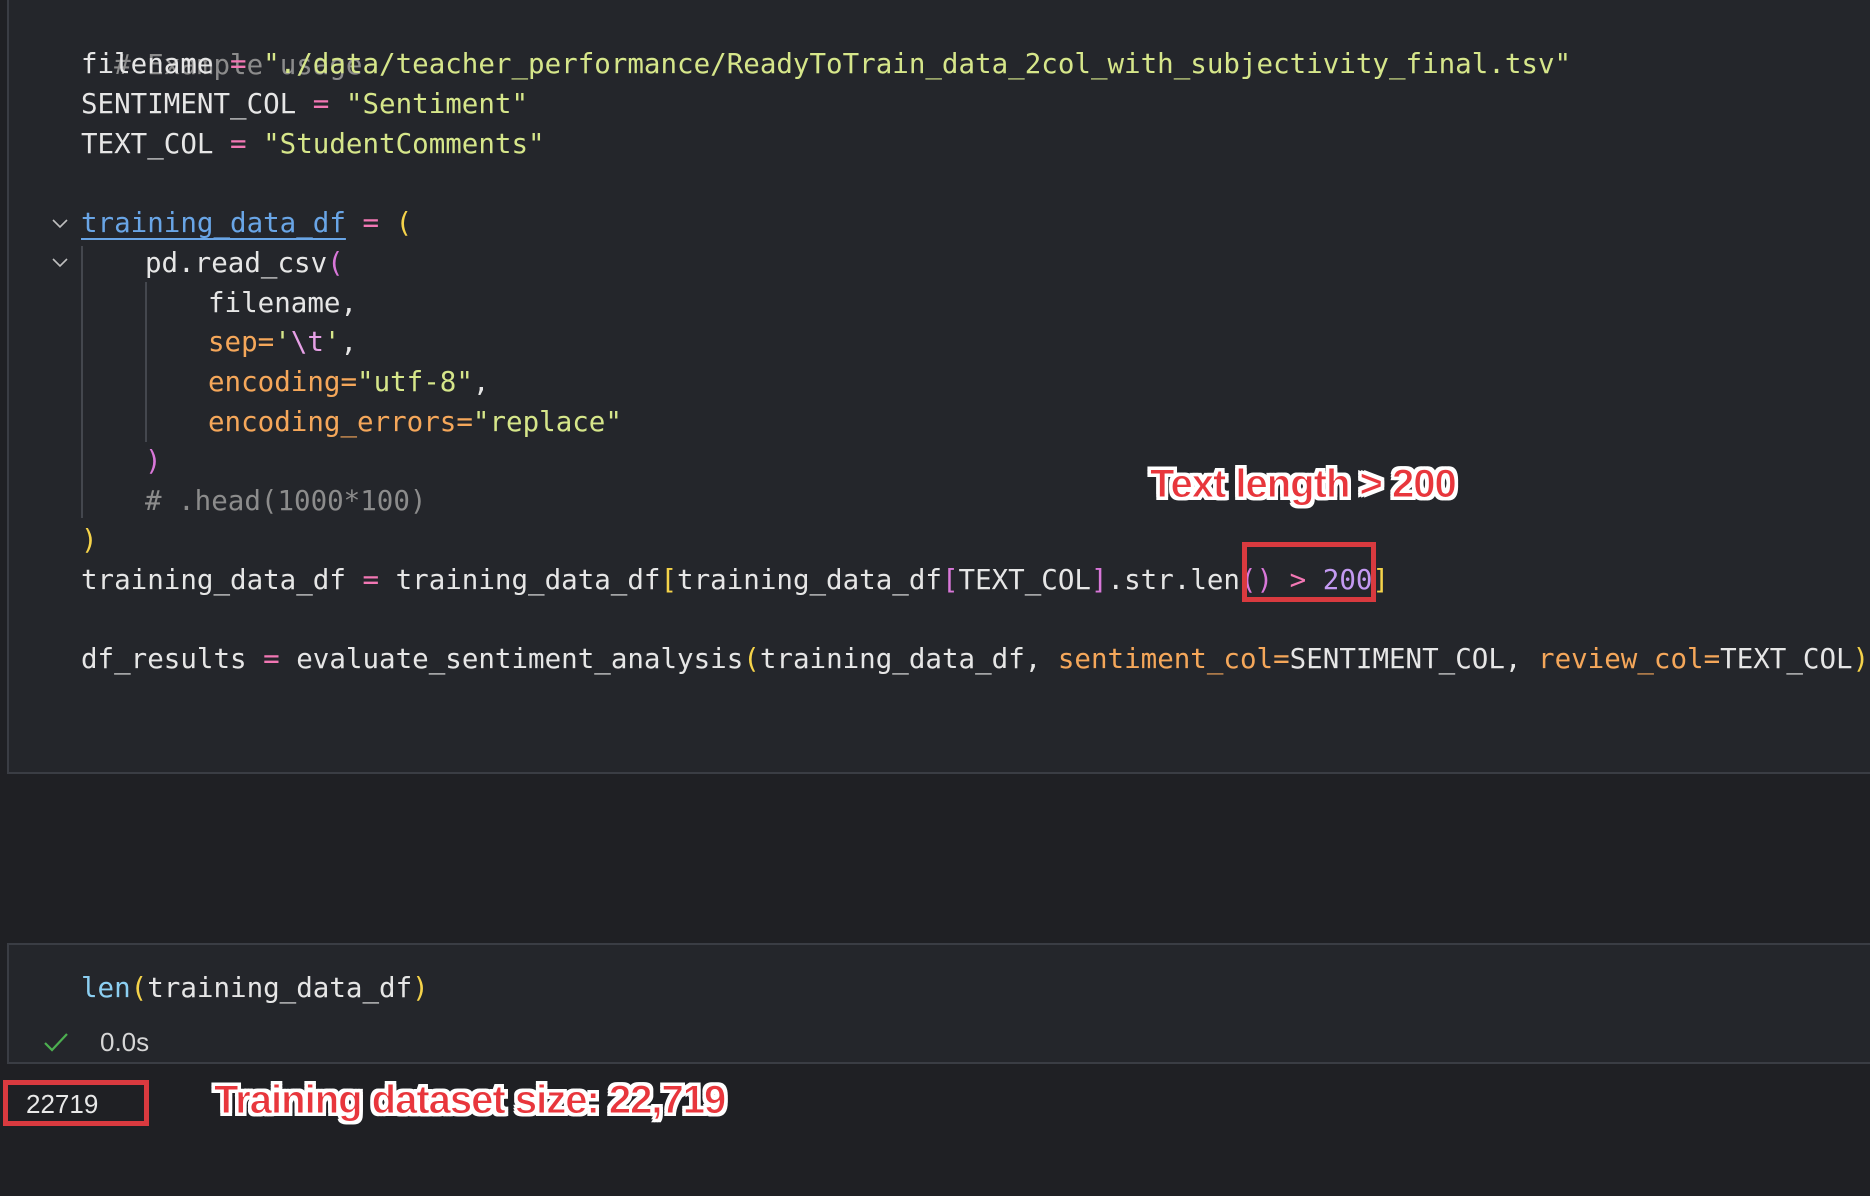 This screenshot has height=1196, width=1870. What do you see at coordinates (106, 988) in the screenshot?
I see `code-call: len` at bounding box center [106, 988].